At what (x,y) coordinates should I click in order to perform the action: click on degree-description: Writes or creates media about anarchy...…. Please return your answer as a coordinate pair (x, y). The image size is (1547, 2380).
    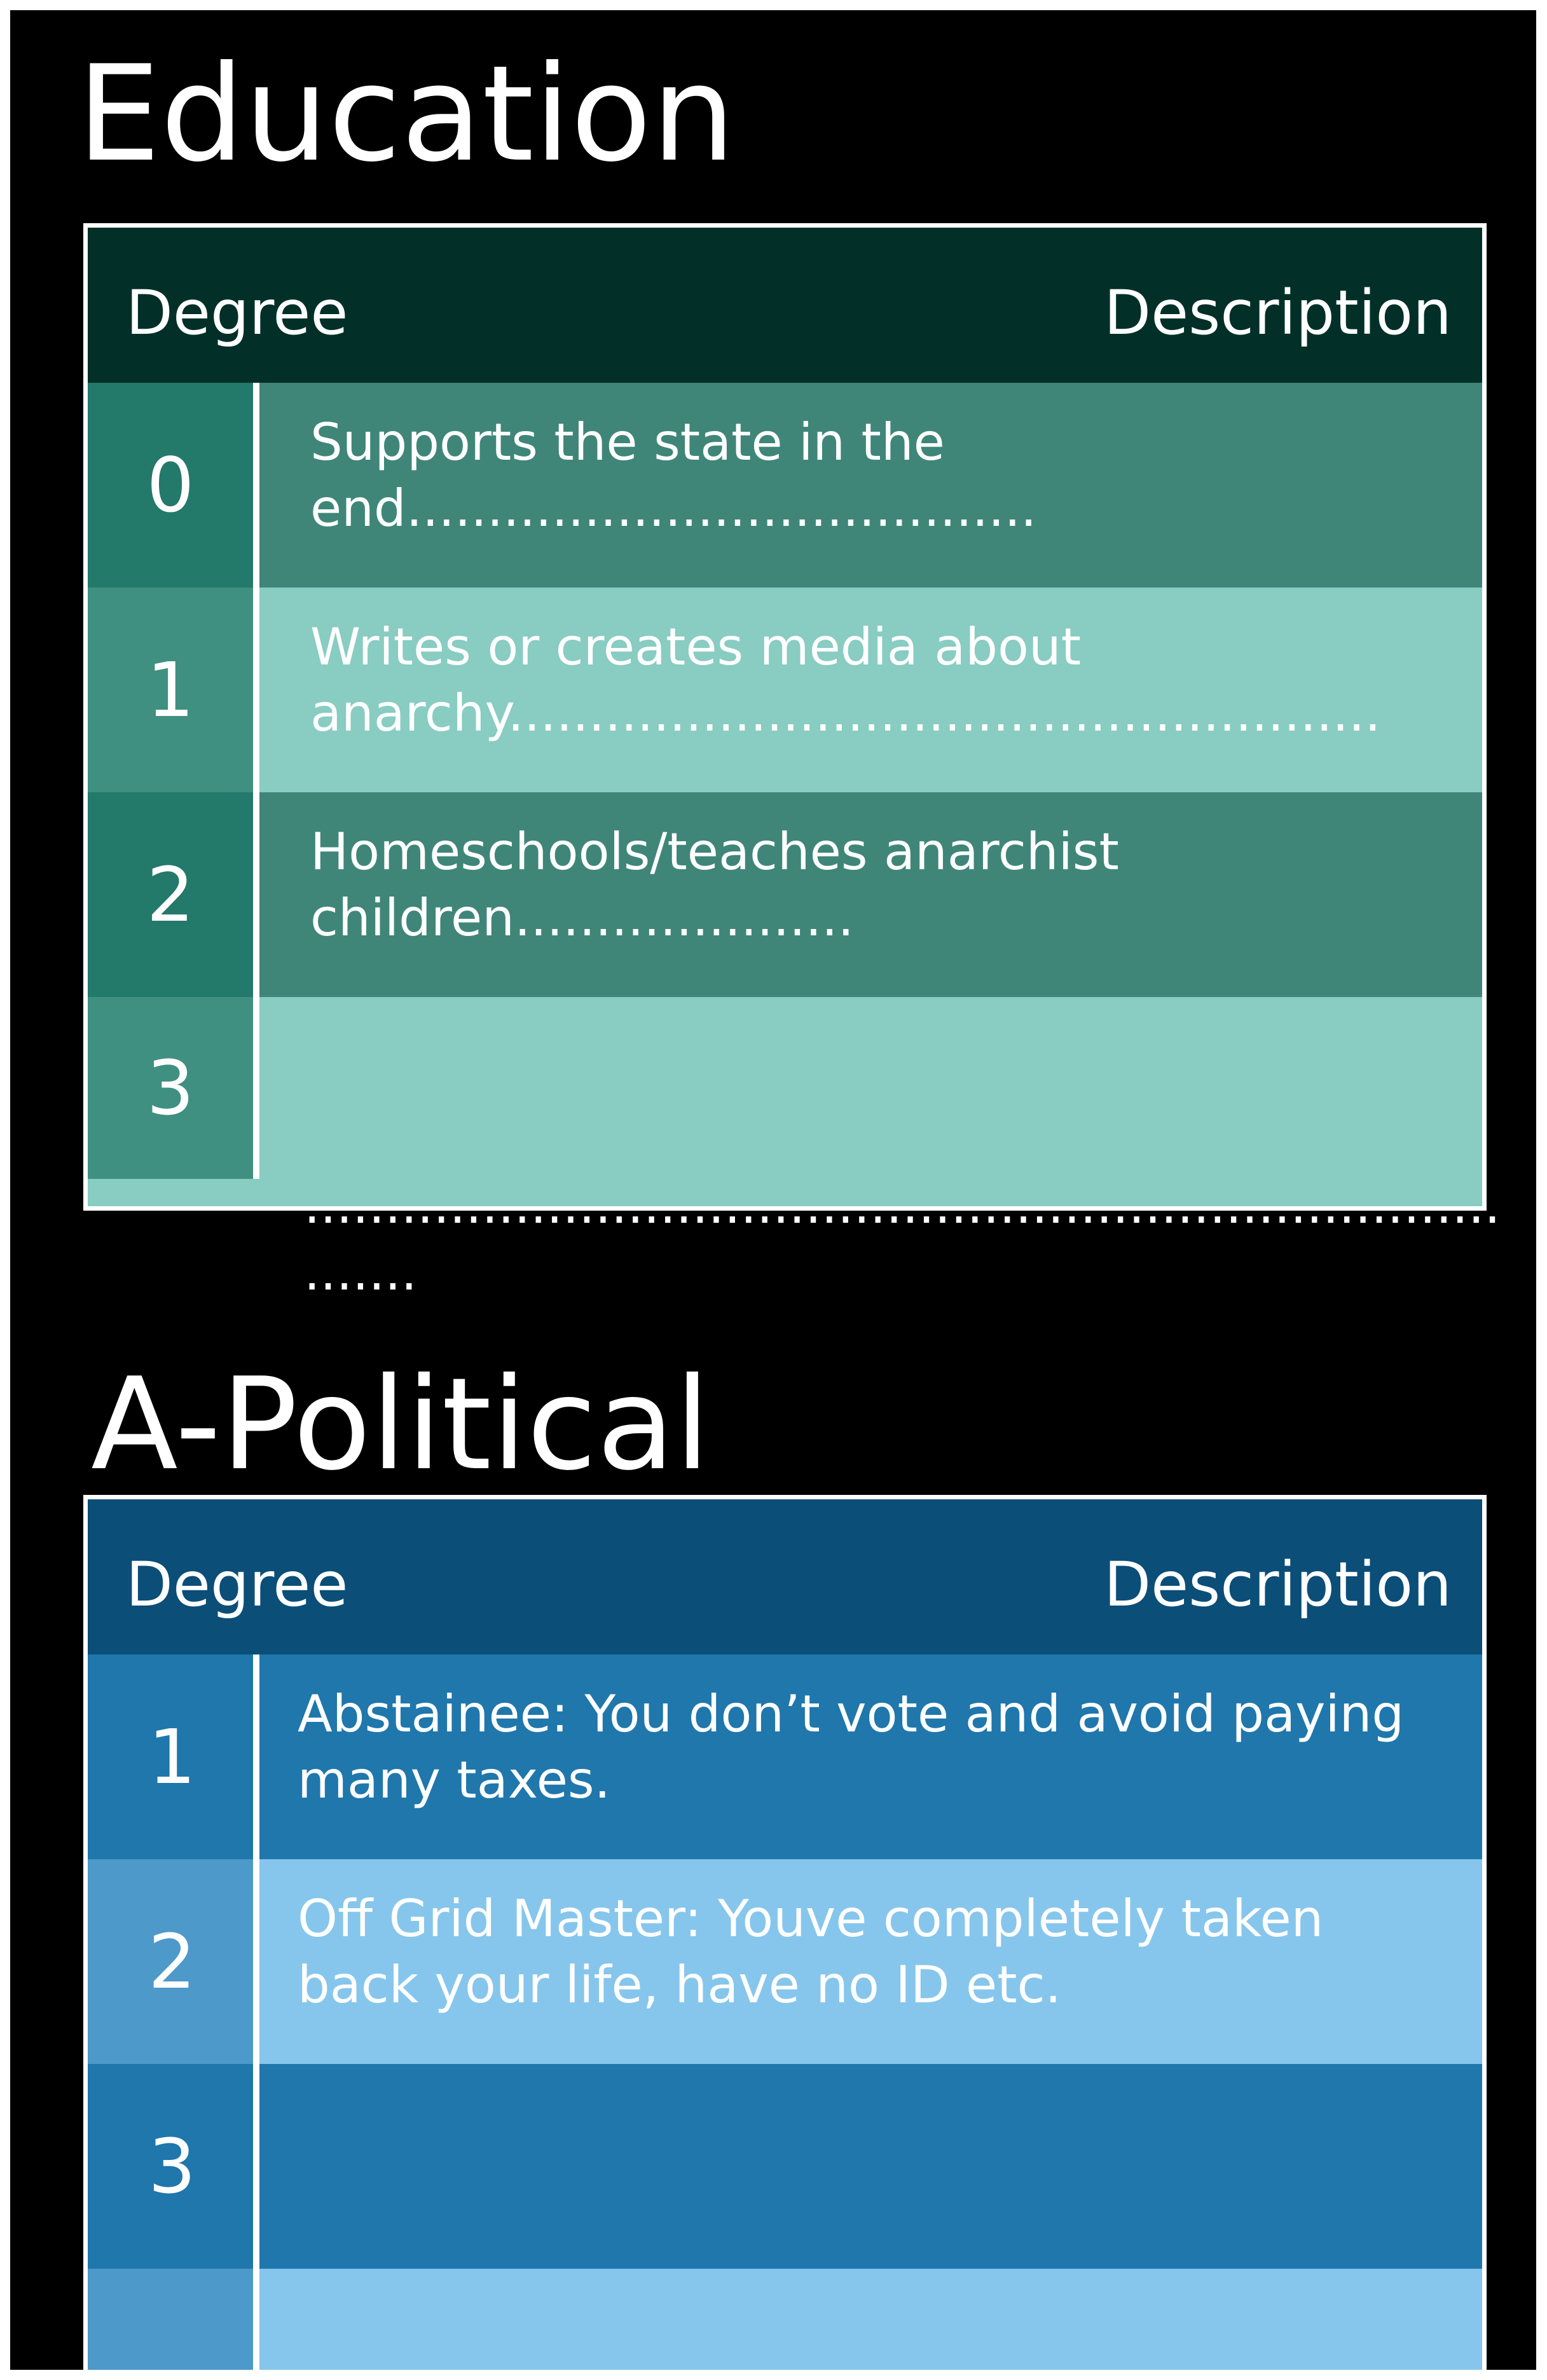
    Looking at the image, I should click on (870, 690).